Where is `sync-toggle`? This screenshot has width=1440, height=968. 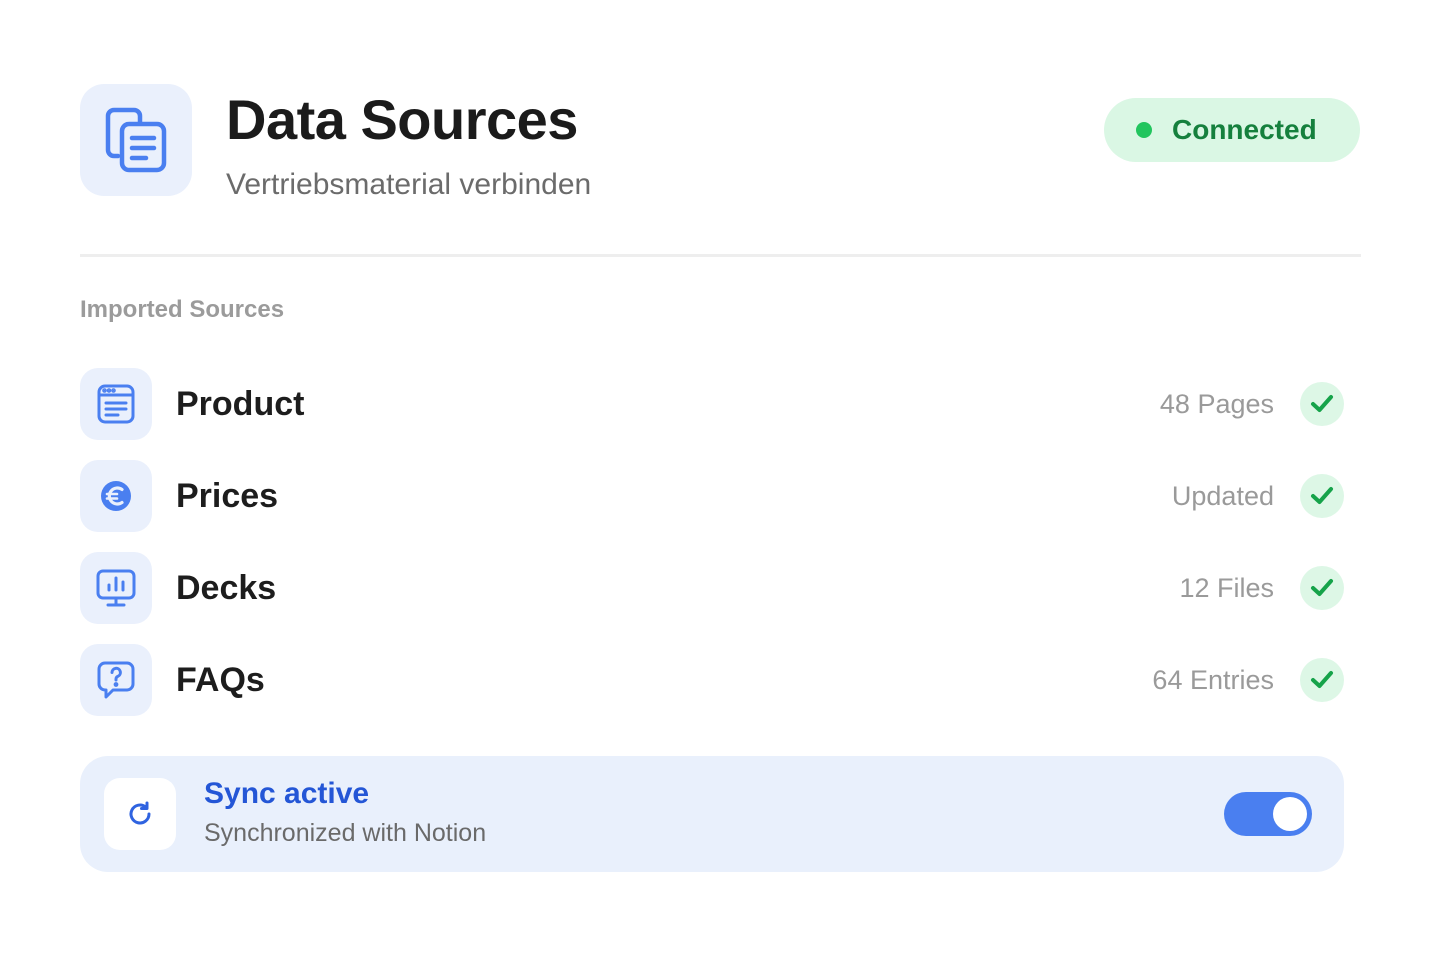 sync-toggle is located at coordinates (1268, 814).